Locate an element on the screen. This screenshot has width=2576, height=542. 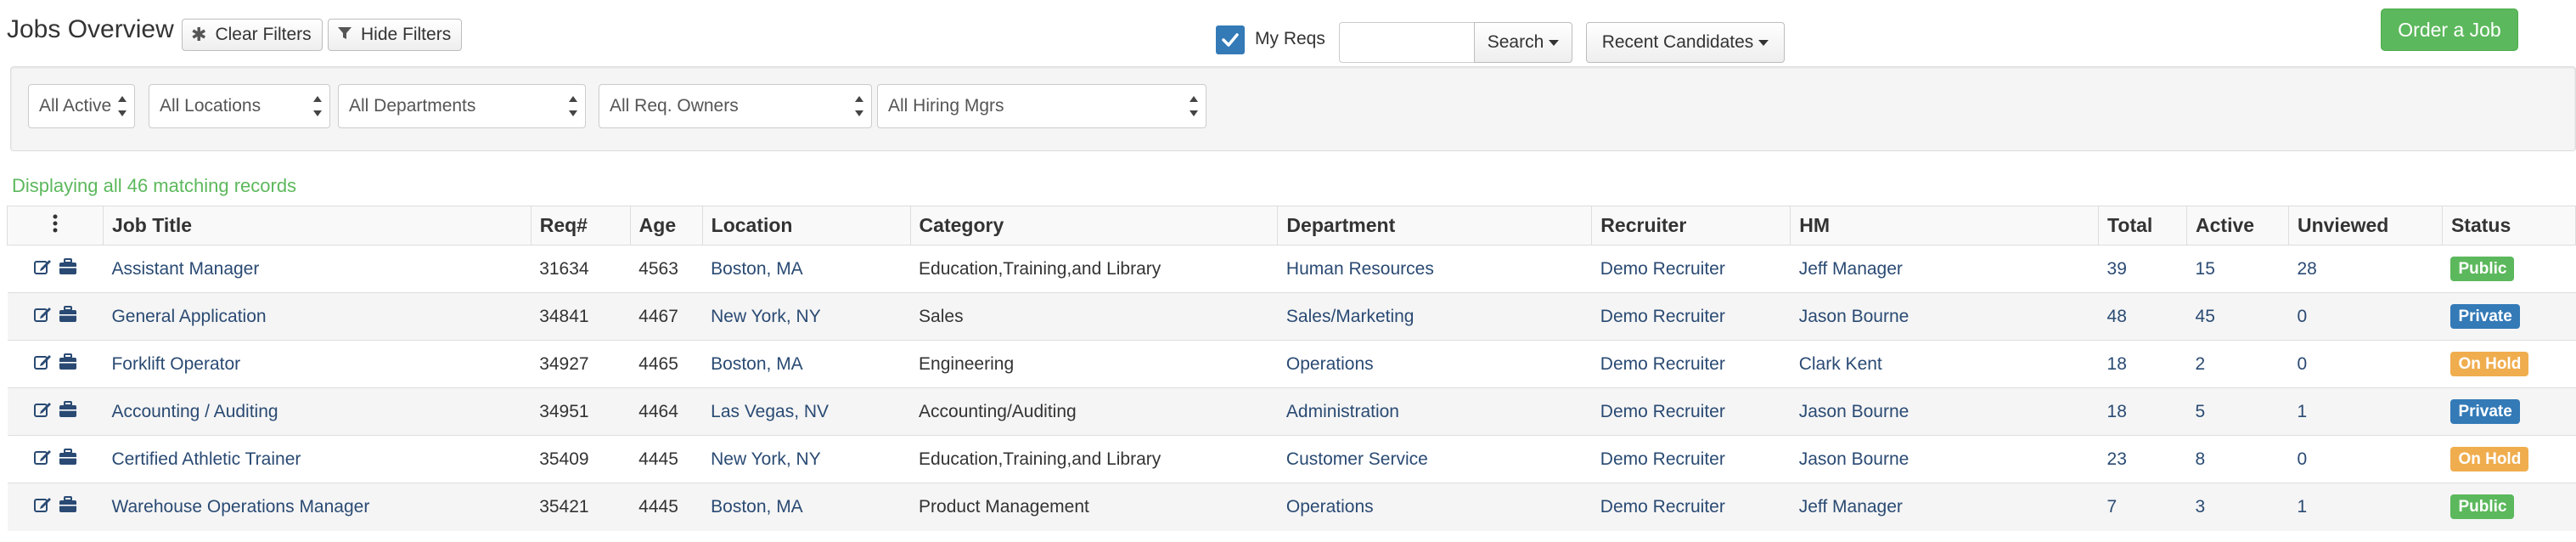
column-header-hm: HM is located at coordinates (1945, 226).